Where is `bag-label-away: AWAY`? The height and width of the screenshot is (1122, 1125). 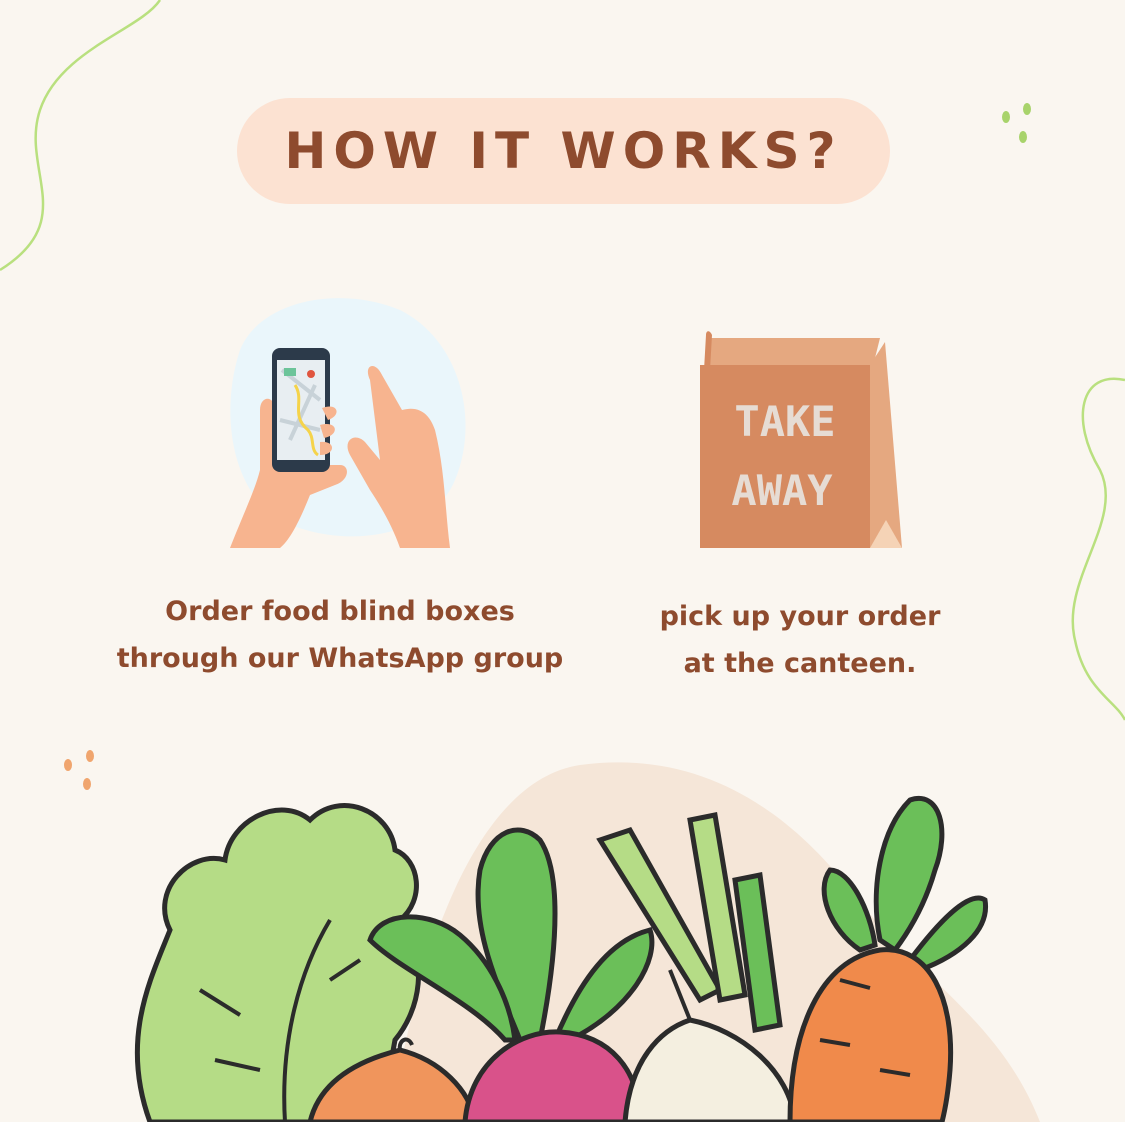
bag-label-away: AWAY is located at coordinates (782, 490).